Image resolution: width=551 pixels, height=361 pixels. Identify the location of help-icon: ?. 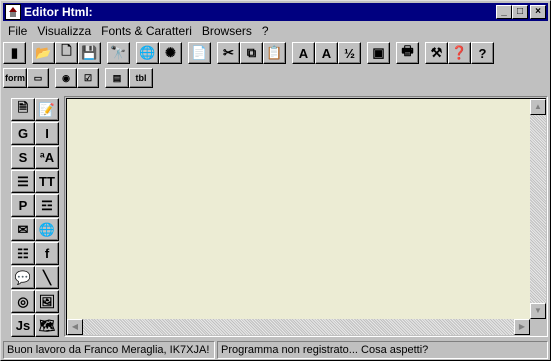
(482, 53).